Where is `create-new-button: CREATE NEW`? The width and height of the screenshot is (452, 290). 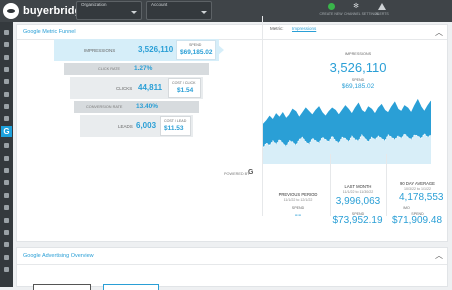
create-new-button: CREATE NEW is located at coordinates (331, 11).